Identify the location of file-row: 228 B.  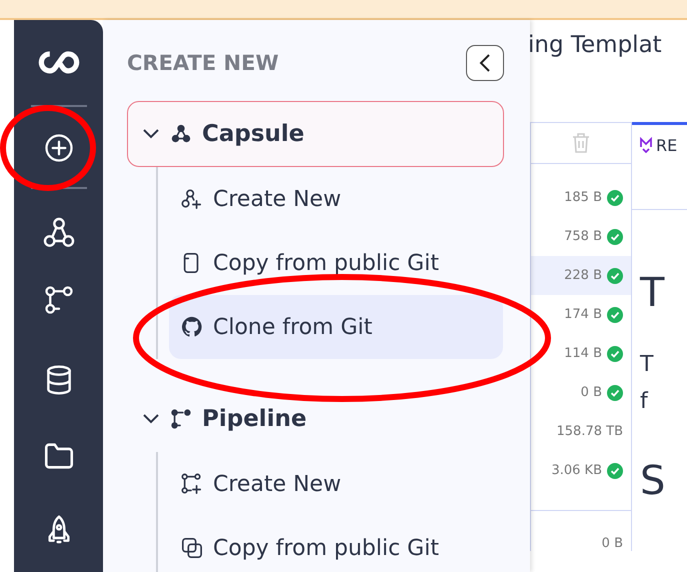
(581, 275).